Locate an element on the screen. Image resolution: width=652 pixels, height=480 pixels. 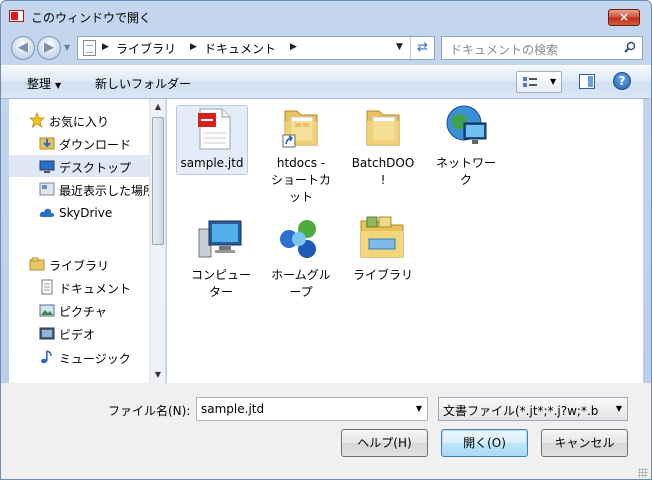
homegroup-icon is located at coordinates (298, 239).